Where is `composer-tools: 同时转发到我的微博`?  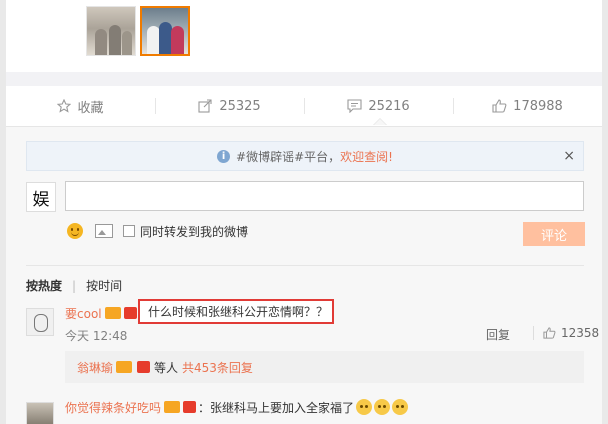
composer-tools: 同时转发到我的微博 is located at coordinates (157, 231).